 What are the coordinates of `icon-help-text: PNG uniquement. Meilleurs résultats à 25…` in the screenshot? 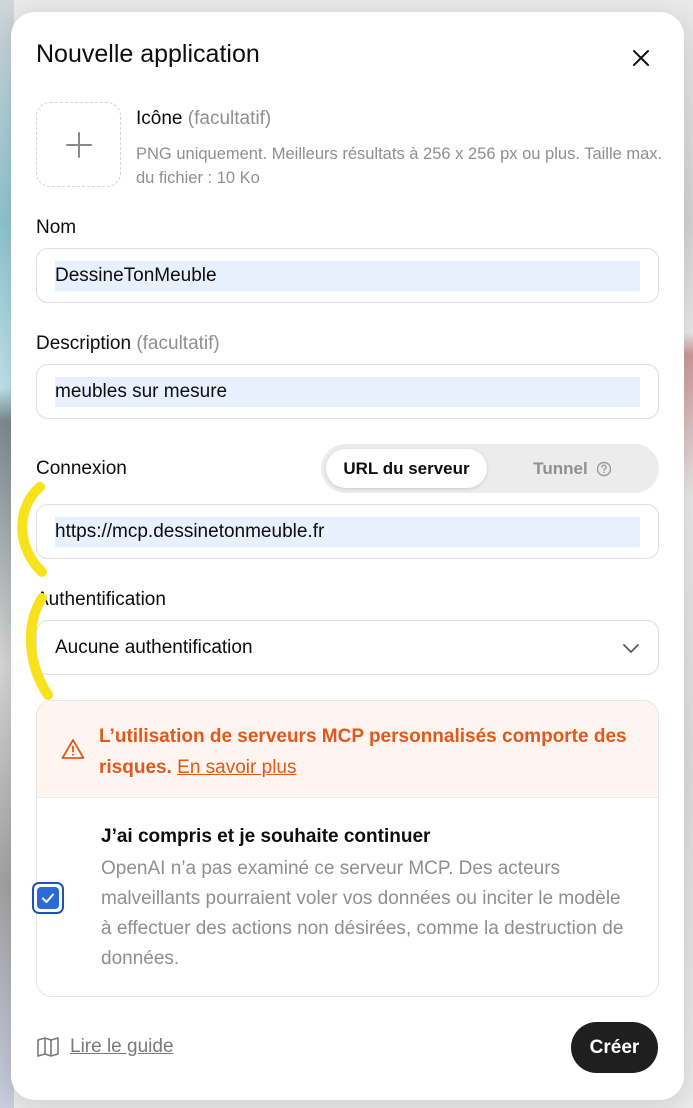 It's located at (399, 166).